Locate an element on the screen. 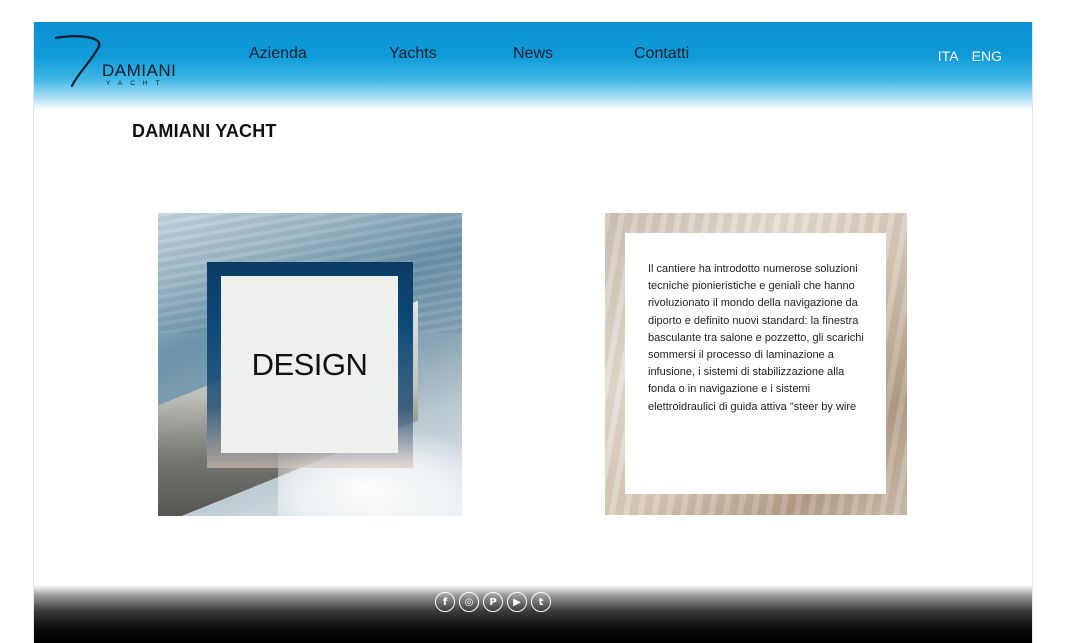 Image resolution: width=1067 pixels, height=643 pixels. design-label: DESIGN is located at coordinates (309, 364).